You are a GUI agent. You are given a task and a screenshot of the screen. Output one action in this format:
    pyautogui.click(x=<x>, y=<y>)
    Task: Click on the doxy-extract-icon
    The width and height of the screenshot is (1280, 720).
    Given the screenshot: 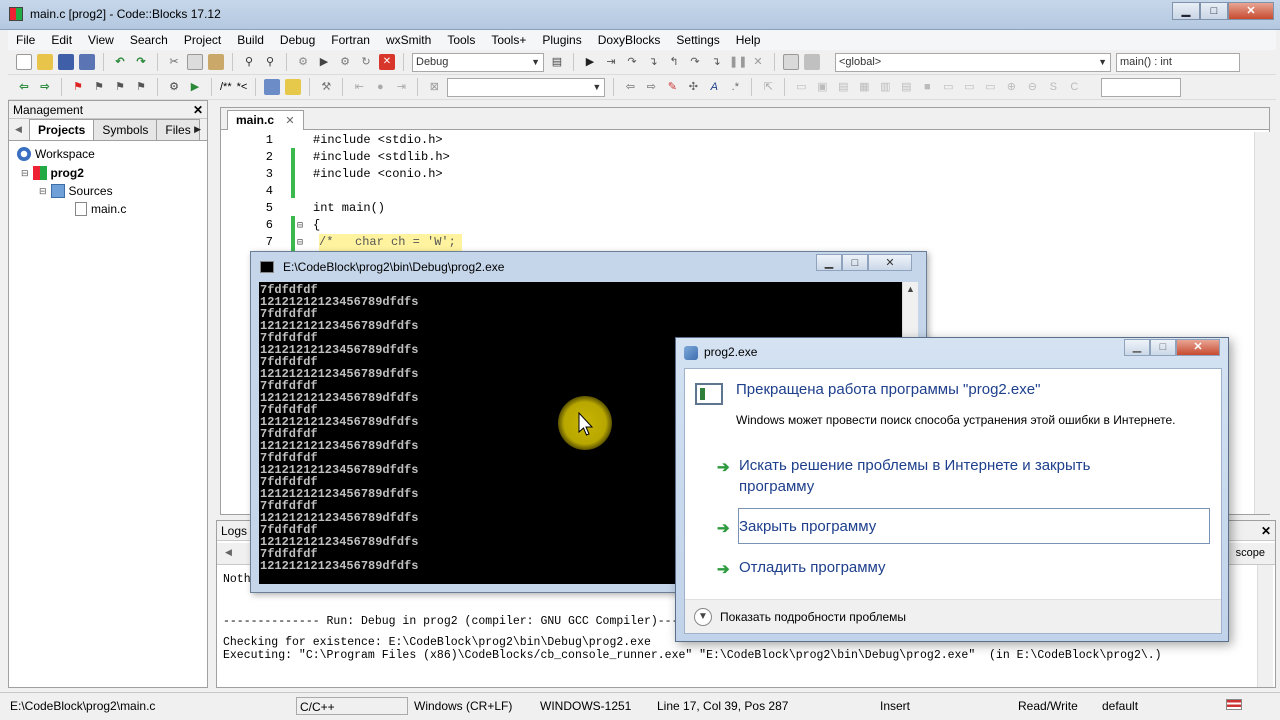 What is the action you would take?
    pyautogui.click(x=293, y=87)
    